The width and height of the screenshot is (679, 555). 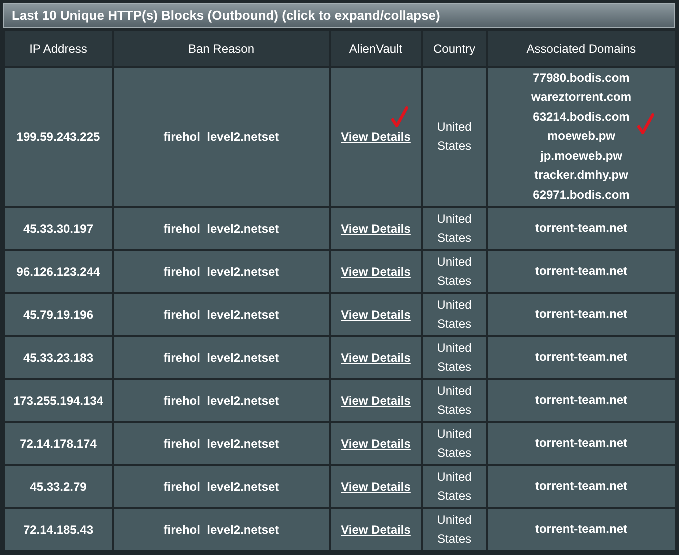 What do you see at coordinates (58, 486) in the screenshot?
I see `table-cell: 45.33.2.79` at bounding box center [58, 486].